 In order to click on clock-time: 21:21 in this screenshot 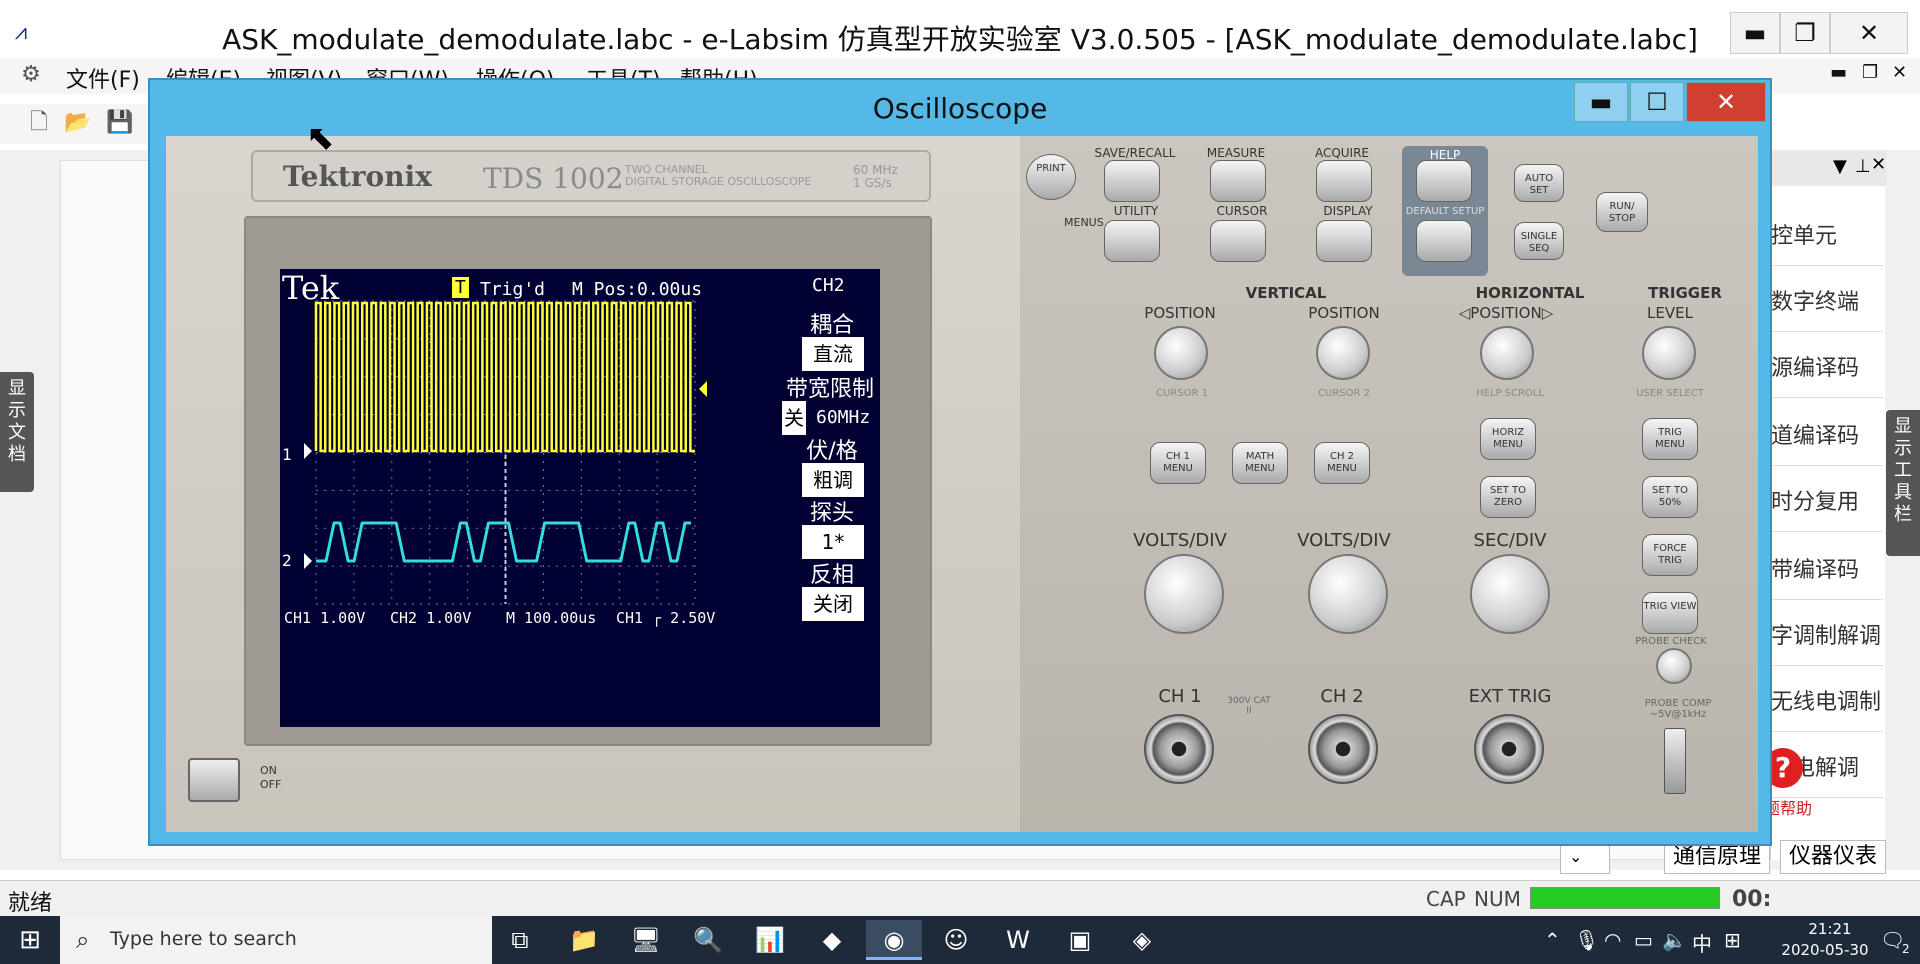, I will do `click(1830, 929)`.